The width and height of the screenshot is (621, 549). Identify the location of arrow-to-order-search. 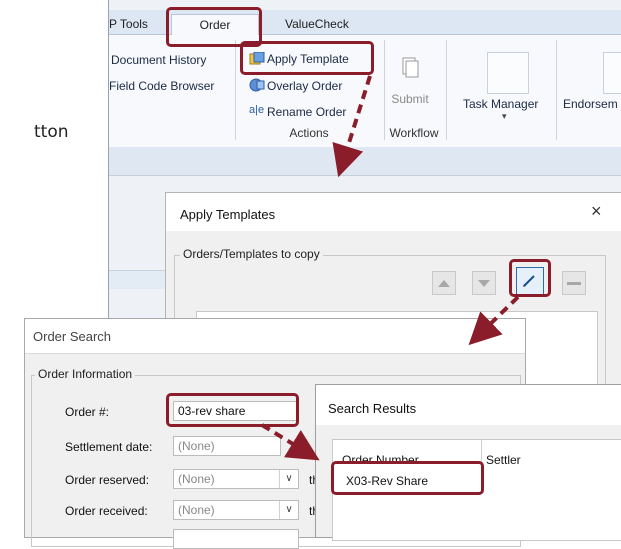
(494, 320).